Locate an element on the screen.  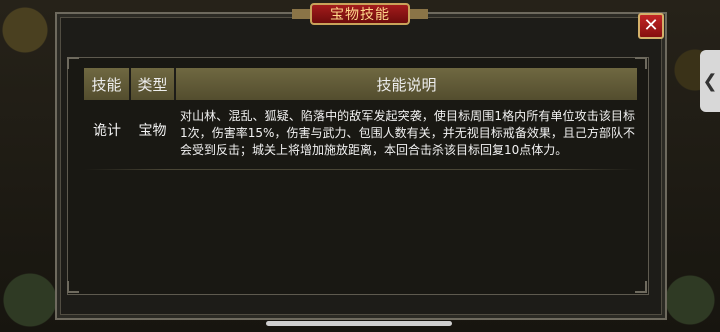
chevron-left-icon: ❮ is located at coordinates (710, 81).